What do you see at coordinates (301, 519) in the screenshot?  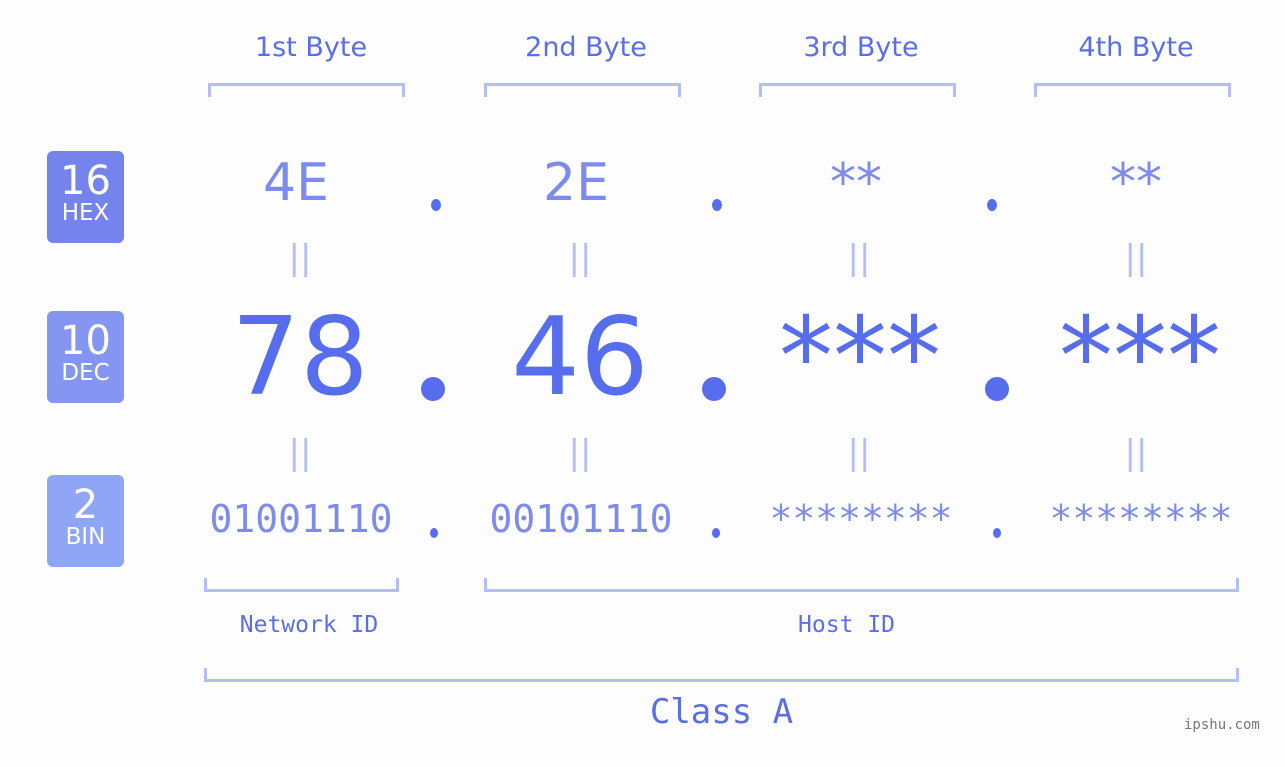 I see `bin-value-1: 01001110` at bounding box center [301, 519].